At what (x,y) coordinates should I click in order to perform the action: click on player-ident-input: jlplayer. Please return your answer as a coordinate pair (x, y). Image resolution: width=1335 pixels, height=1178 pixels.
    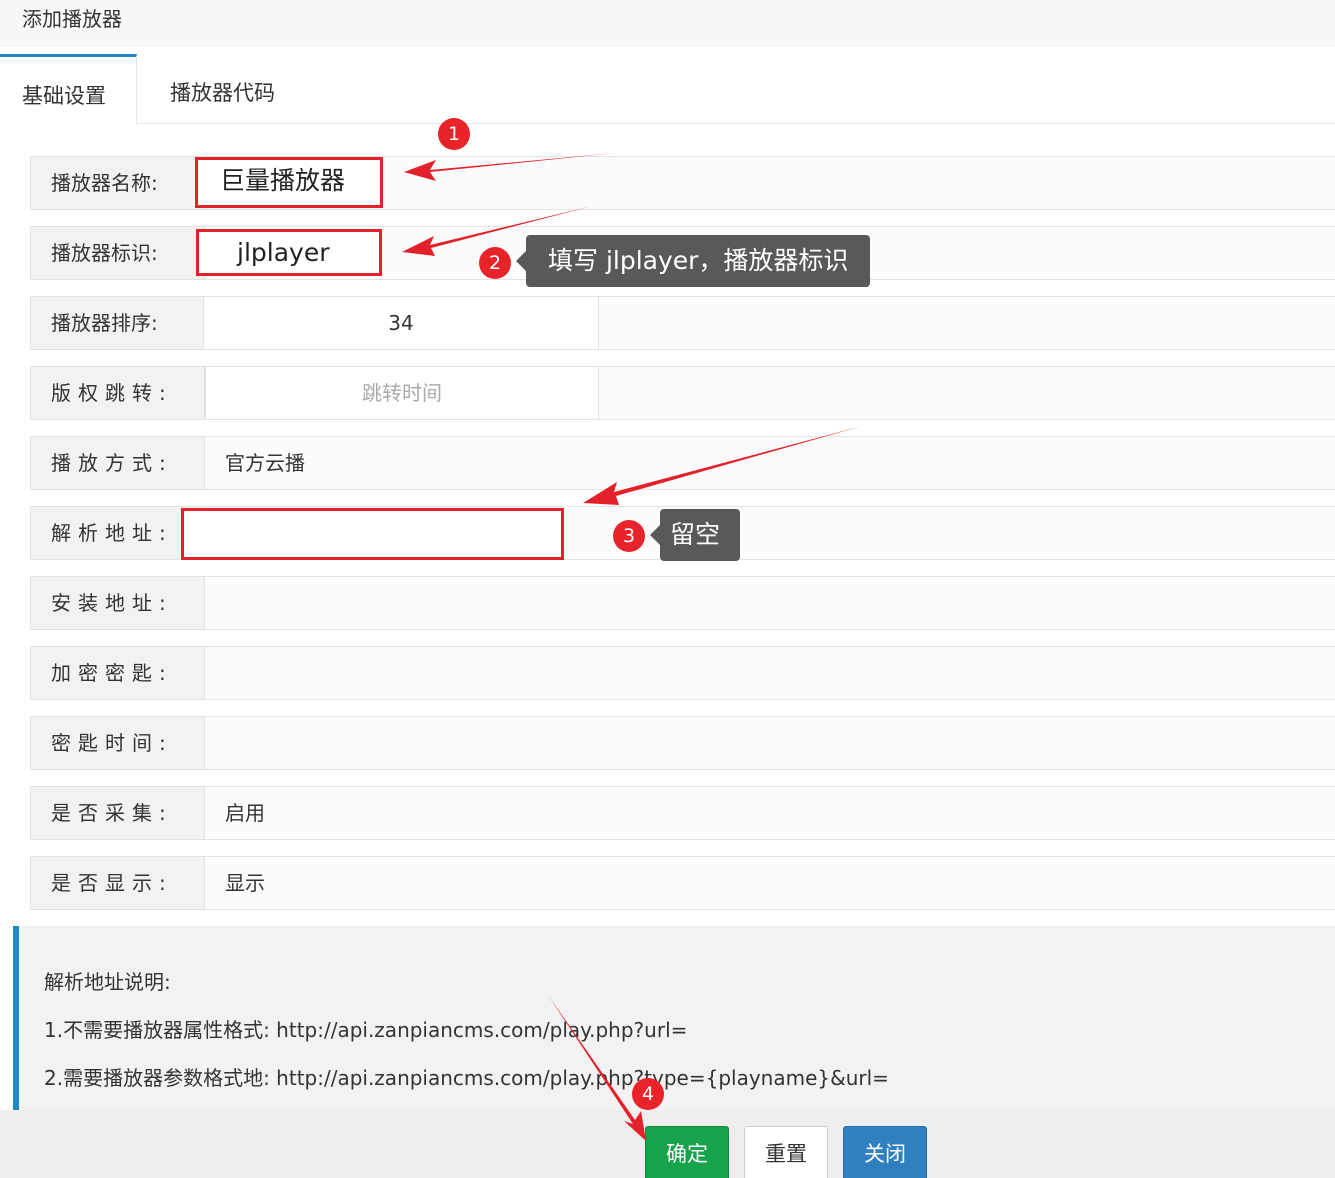
    Looking at the image, I should click on (289, 252).